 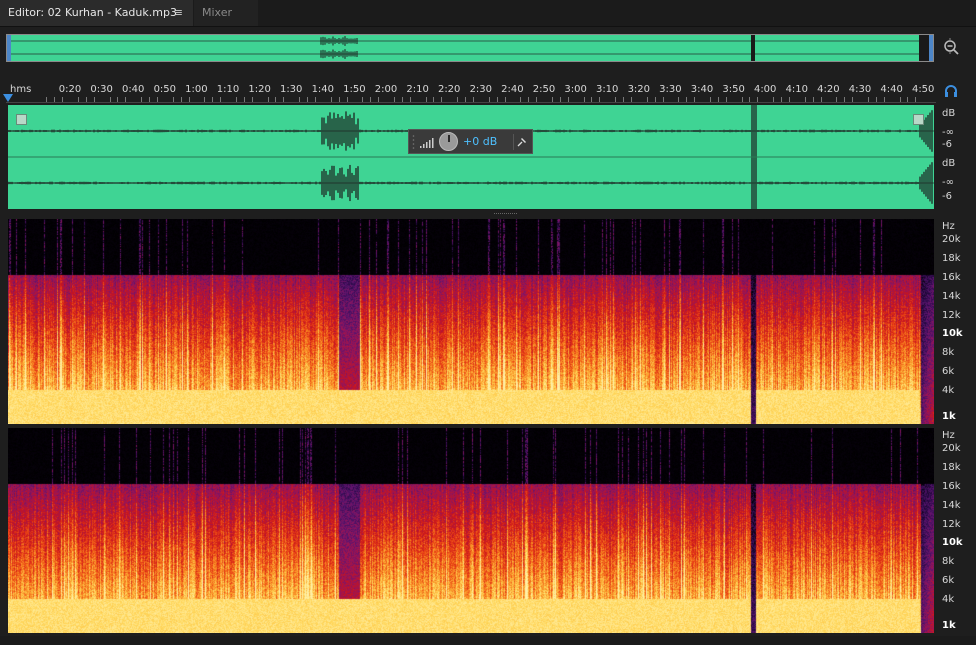 What do you see at coordinates (951, 505) in the screenshot?
I see `hz-14k: 14k` at bounding box center [951, 505].